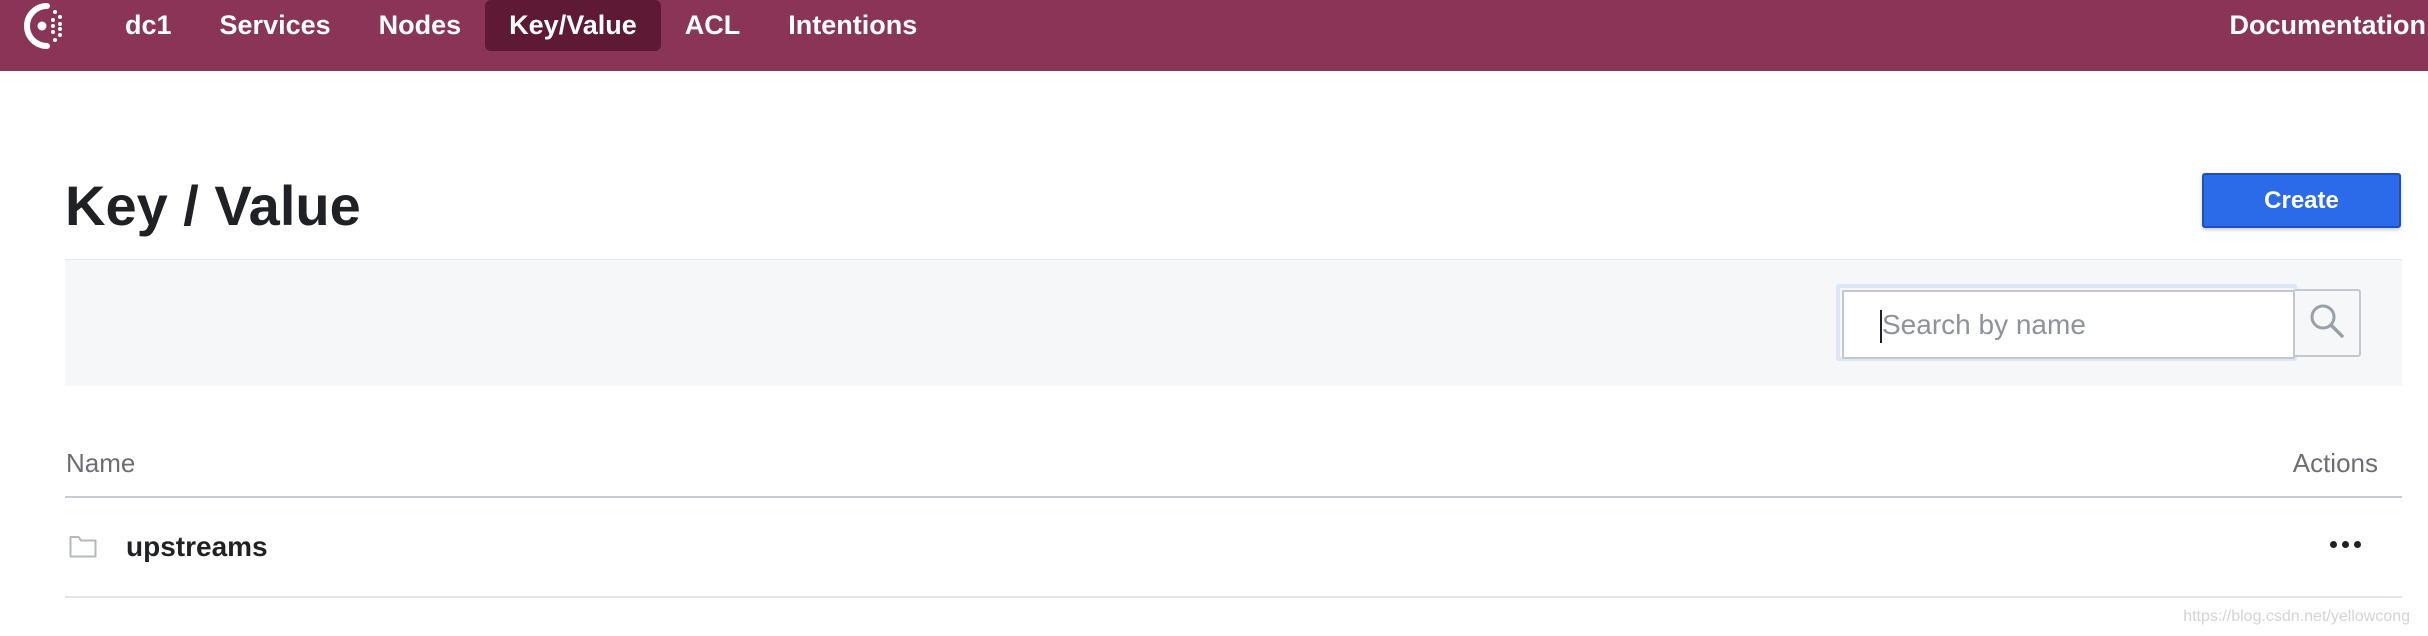 The image size is (2428, 636). I want to click on more-actions-button, so click(2345, 544).